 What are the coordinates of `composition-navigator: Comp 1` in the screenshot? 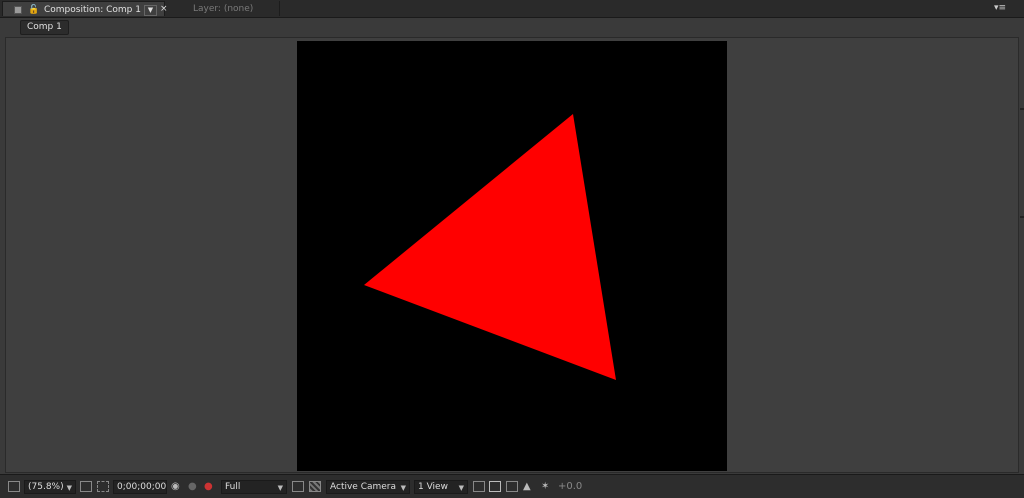 It's located at (512, 26).